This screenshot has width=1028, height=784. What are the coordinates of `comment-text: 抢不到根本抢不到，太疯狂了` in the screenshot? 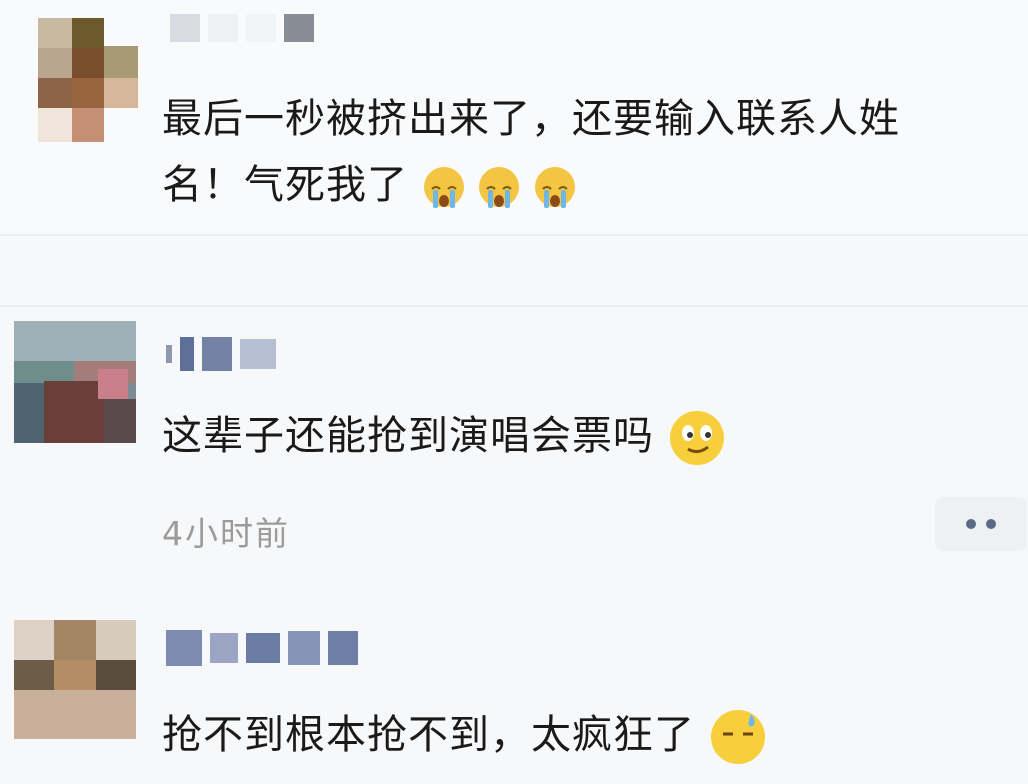 It's located at (463, 735).